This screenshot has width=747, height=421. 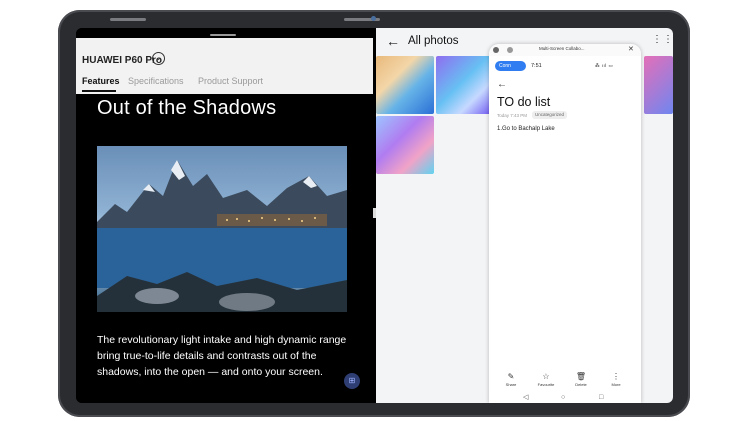 What do you see at coordinates (601, 397) in the screenshot?
I see `nav-recent-icon: □` at bounding box center [601, 397].